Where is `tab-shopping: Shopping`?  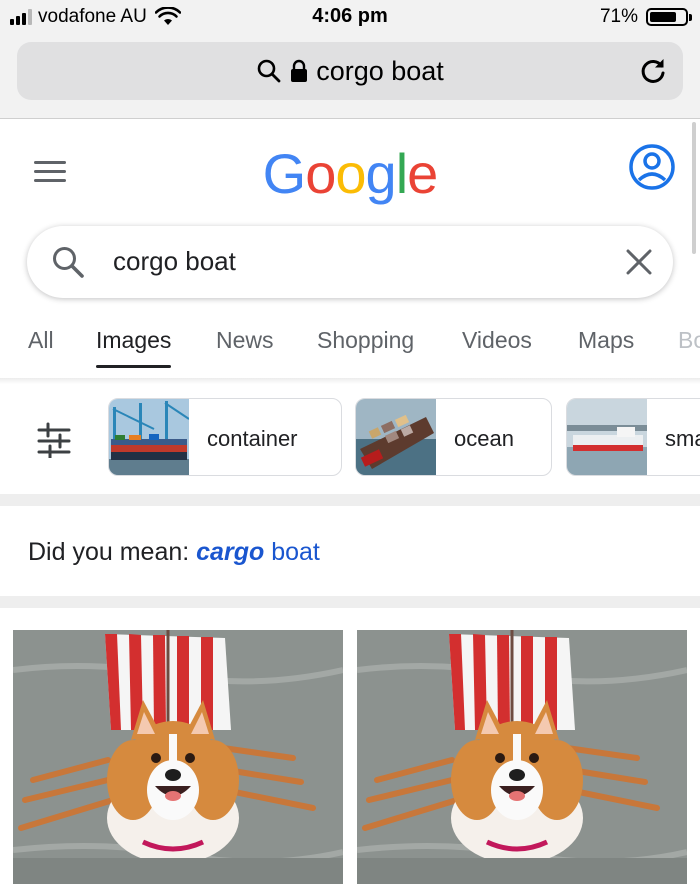 tab-shopping: Shopping is located at coordinates (365, 340).